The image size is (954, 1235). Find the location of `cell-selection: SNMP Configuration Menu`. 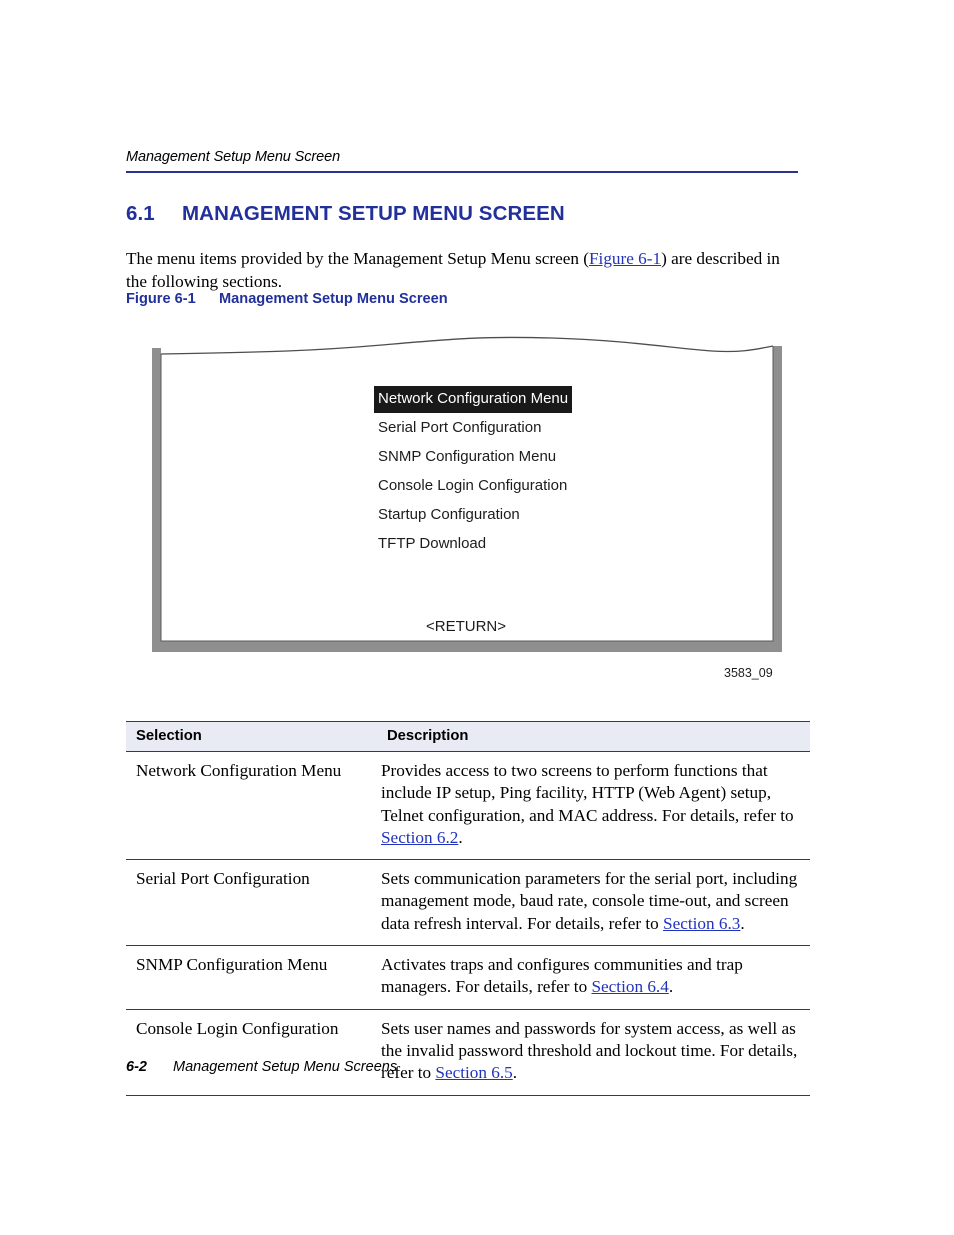

cell-selection: SNMP Configuration Menu is located at coordinates (251, 977).